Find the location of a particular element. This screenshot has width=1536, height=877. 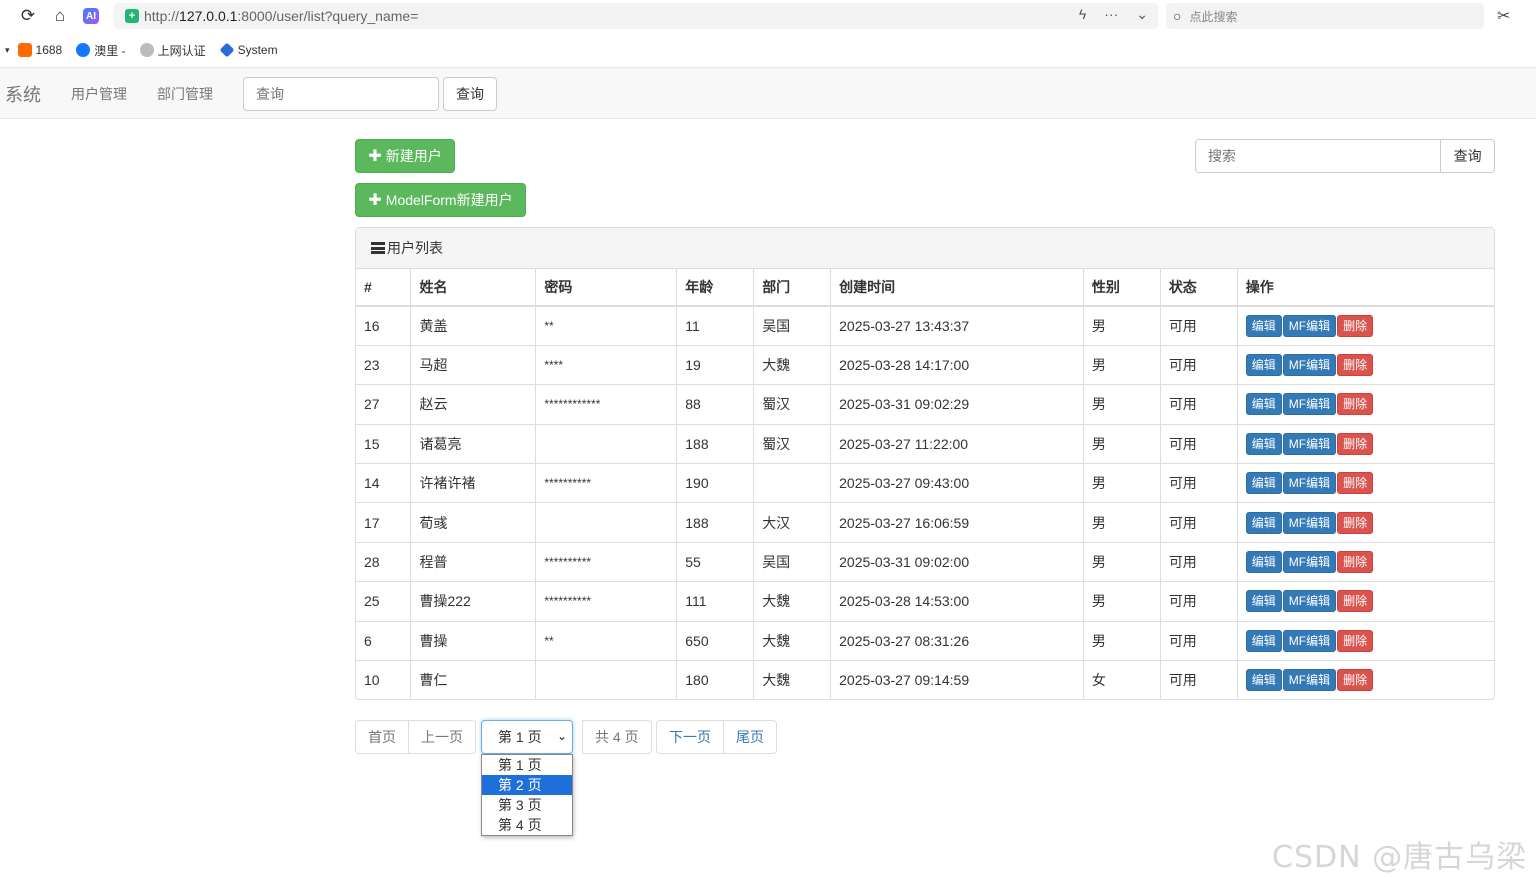

new-user-label: 新建用户 is located at coordinates (413, 156).